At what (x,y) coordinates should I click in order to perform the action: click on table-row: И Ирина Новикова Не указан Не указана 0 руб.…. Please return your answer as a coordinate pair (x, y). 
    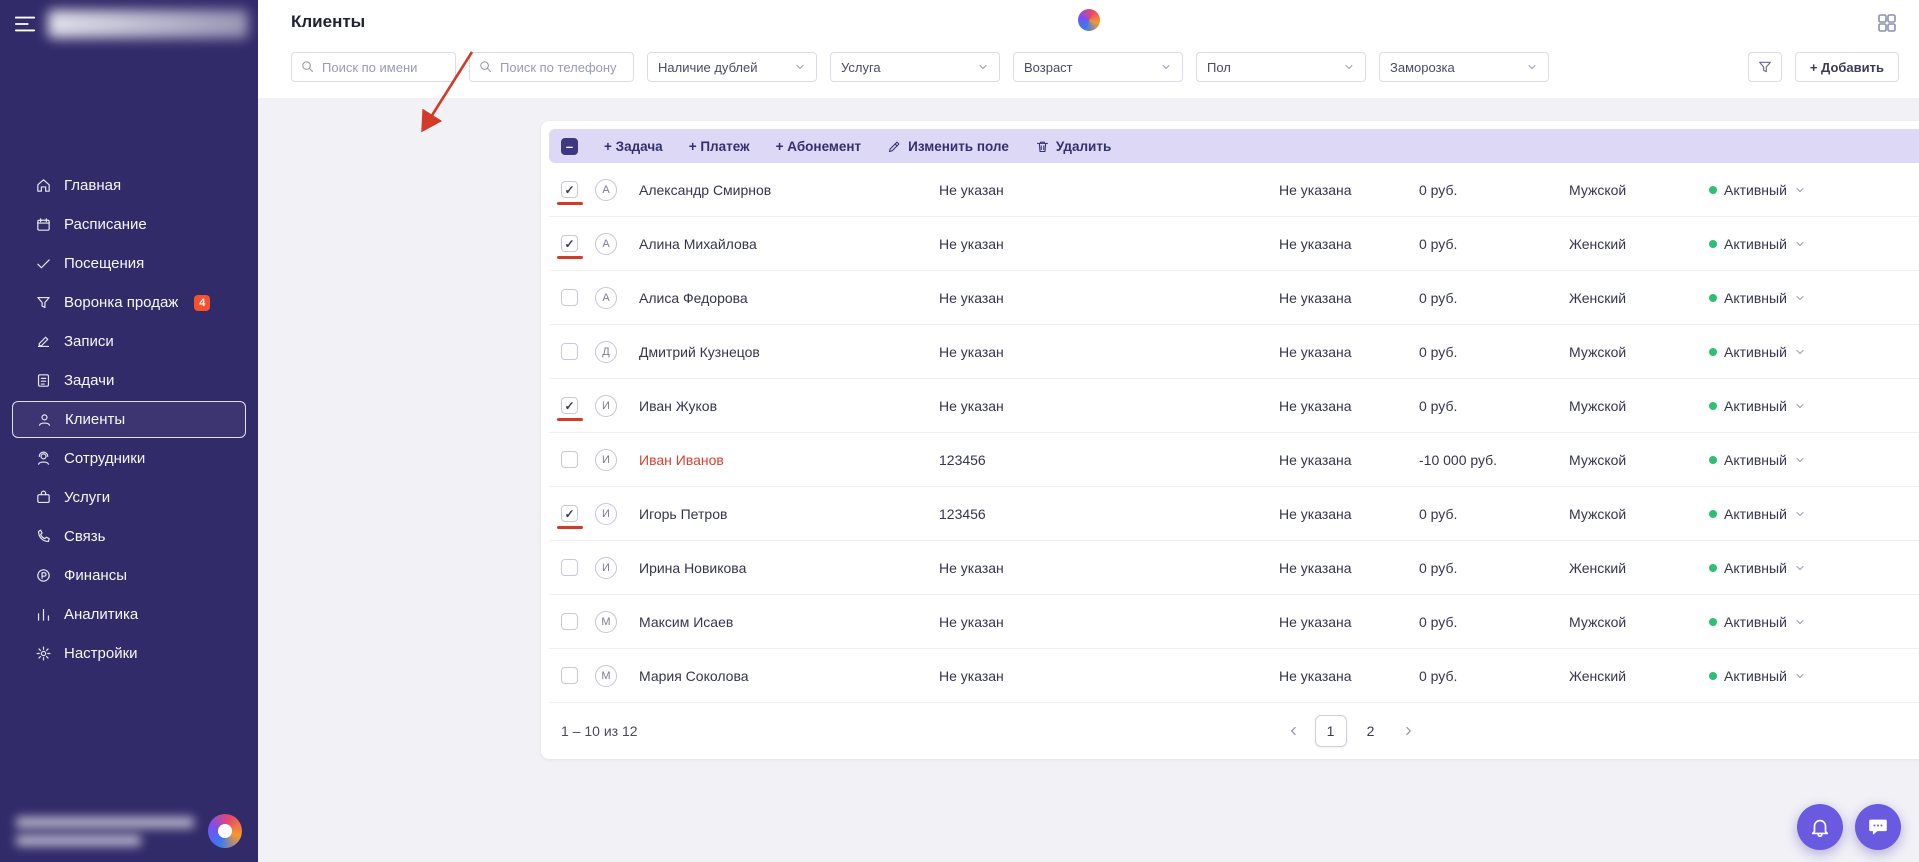
    Looking at the image, I should click on (1234, 568).